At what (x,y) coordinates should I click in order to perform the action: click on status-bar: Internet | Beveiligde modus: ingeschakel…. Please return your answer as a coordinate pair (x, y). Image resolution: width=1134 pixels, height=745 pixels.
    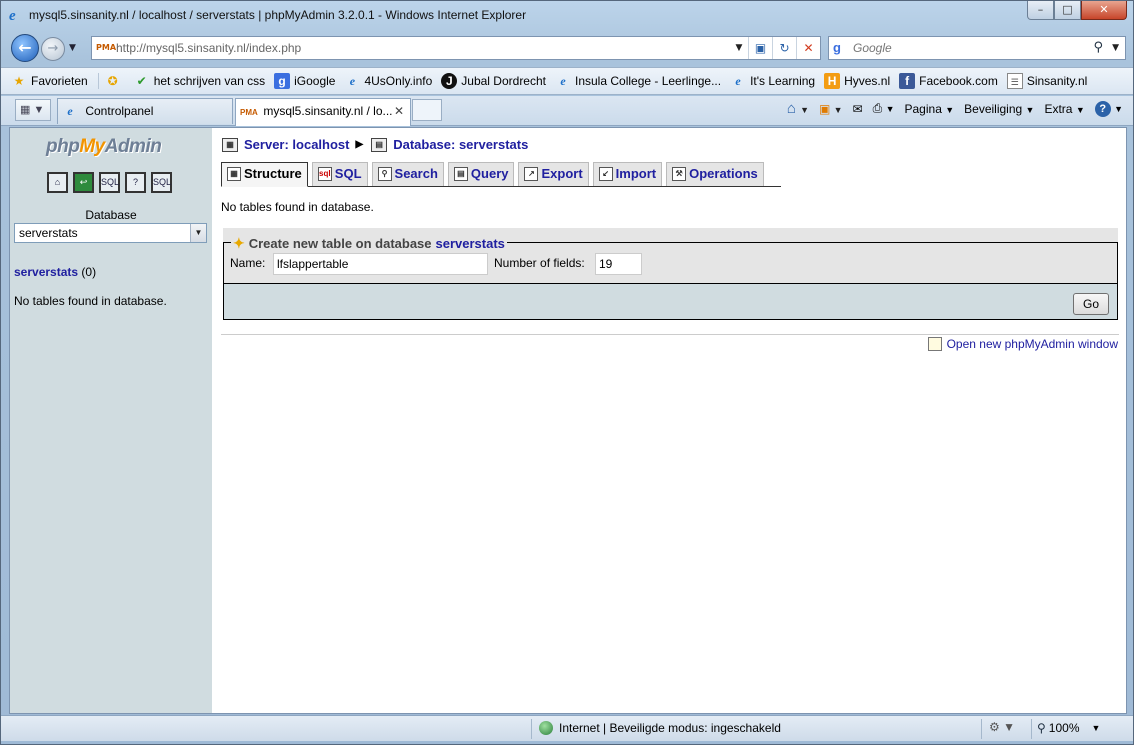
    Looking at the image, I should click on (567, 728).